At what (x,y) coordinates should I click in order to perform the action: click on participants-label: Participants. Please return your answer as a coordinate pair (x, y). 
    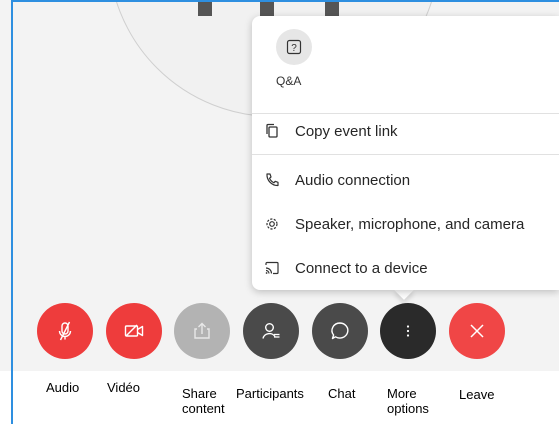
    Looking at the image, I should click on (270, 393).